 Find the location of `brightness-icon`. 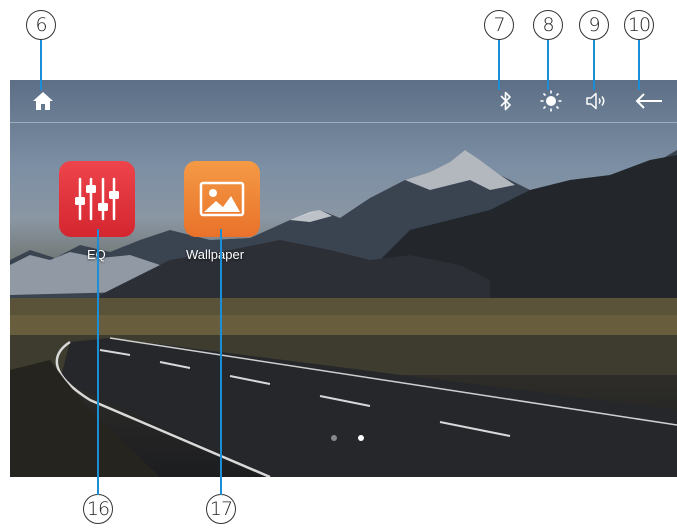

brightness-icon is located at coordinates (551, 101).